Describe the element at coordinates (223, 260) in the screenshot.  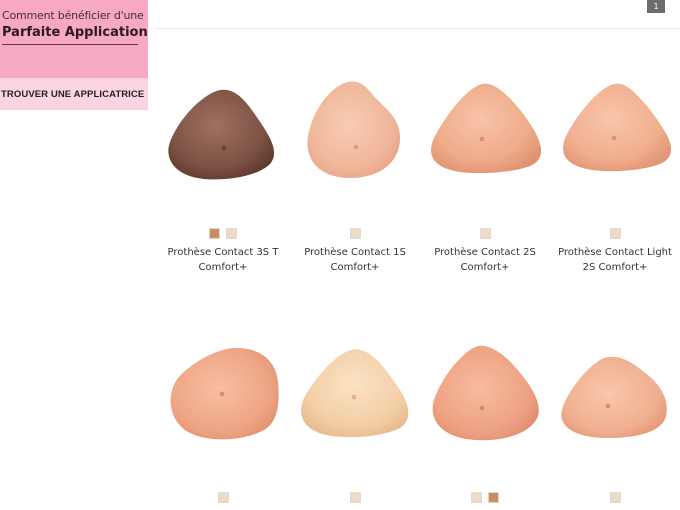
I see `product-name: Prothèse Contact 3S T Comfort+` at that location.